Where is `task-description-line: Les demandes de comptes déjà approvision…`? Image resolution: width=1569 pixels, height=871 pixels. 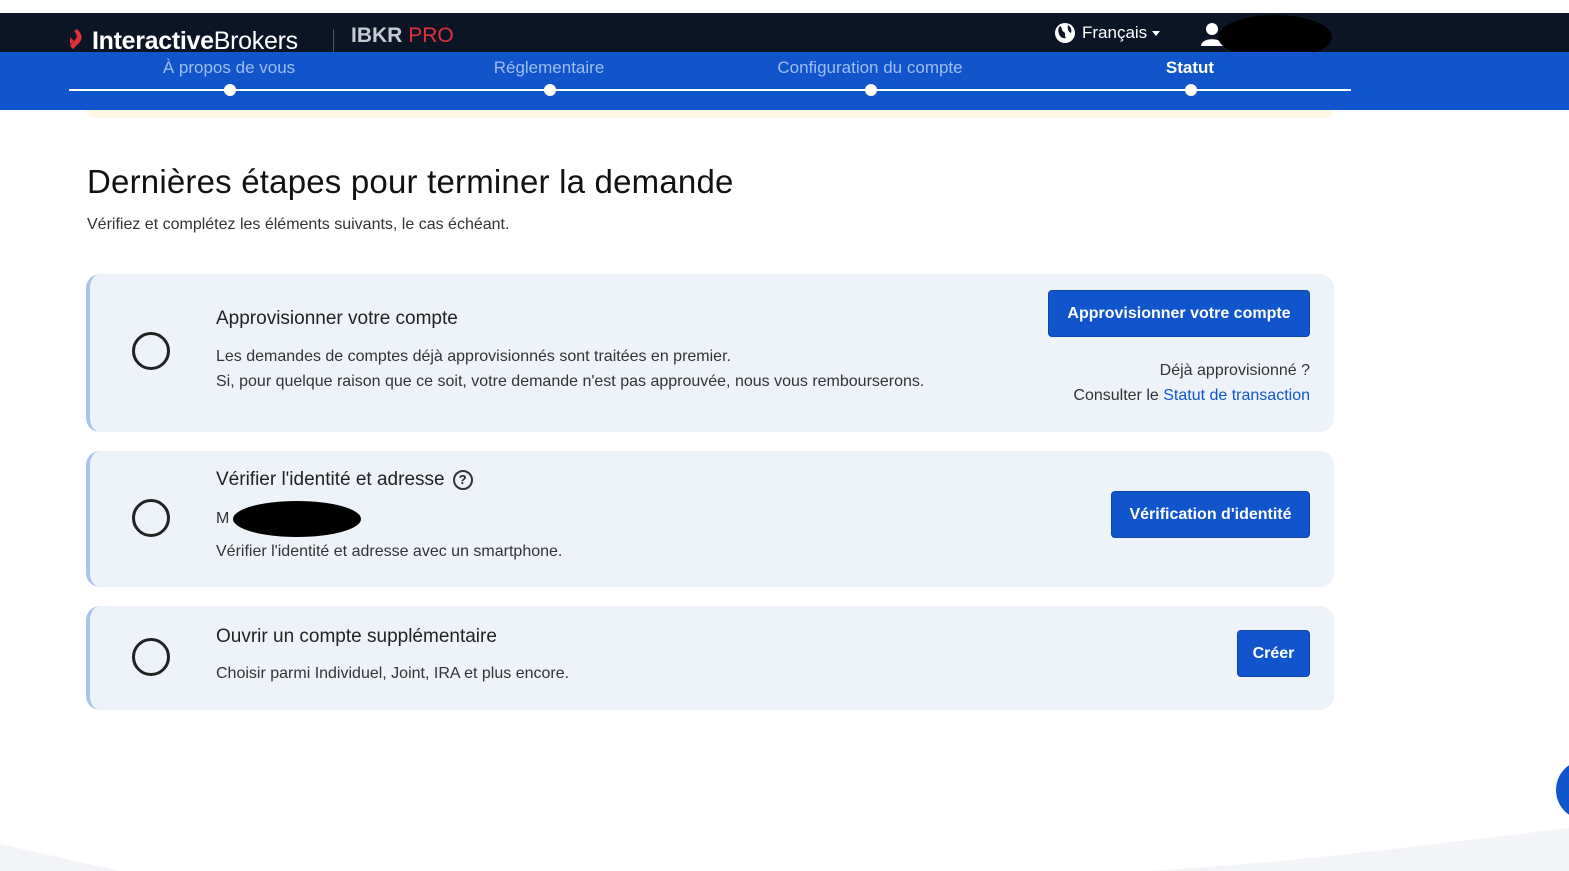
task-description-line: Les demandes de comptes déjà approvision… is located at coordinates (473, 356).